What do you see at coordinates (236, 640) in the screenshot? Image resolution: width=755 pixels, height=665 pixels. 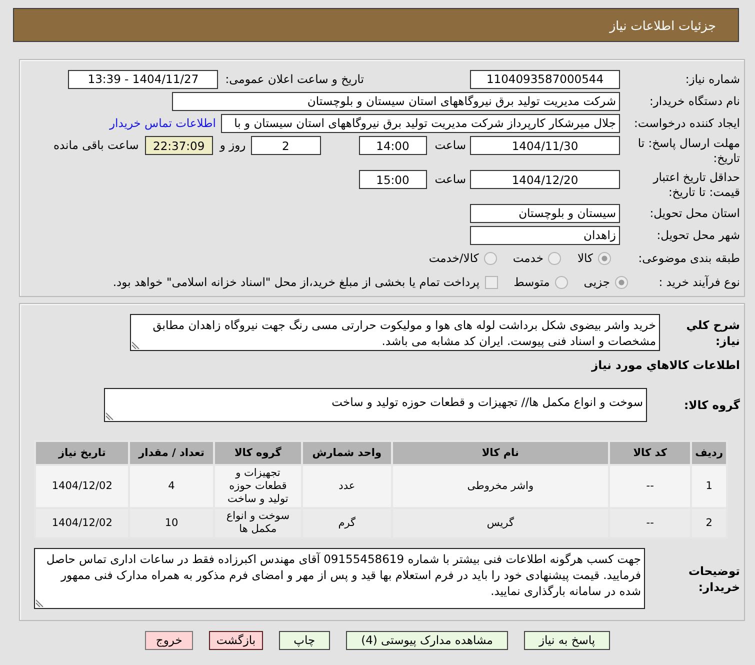 I see `form-button: بازگشت` at bounding box center [236, 640].